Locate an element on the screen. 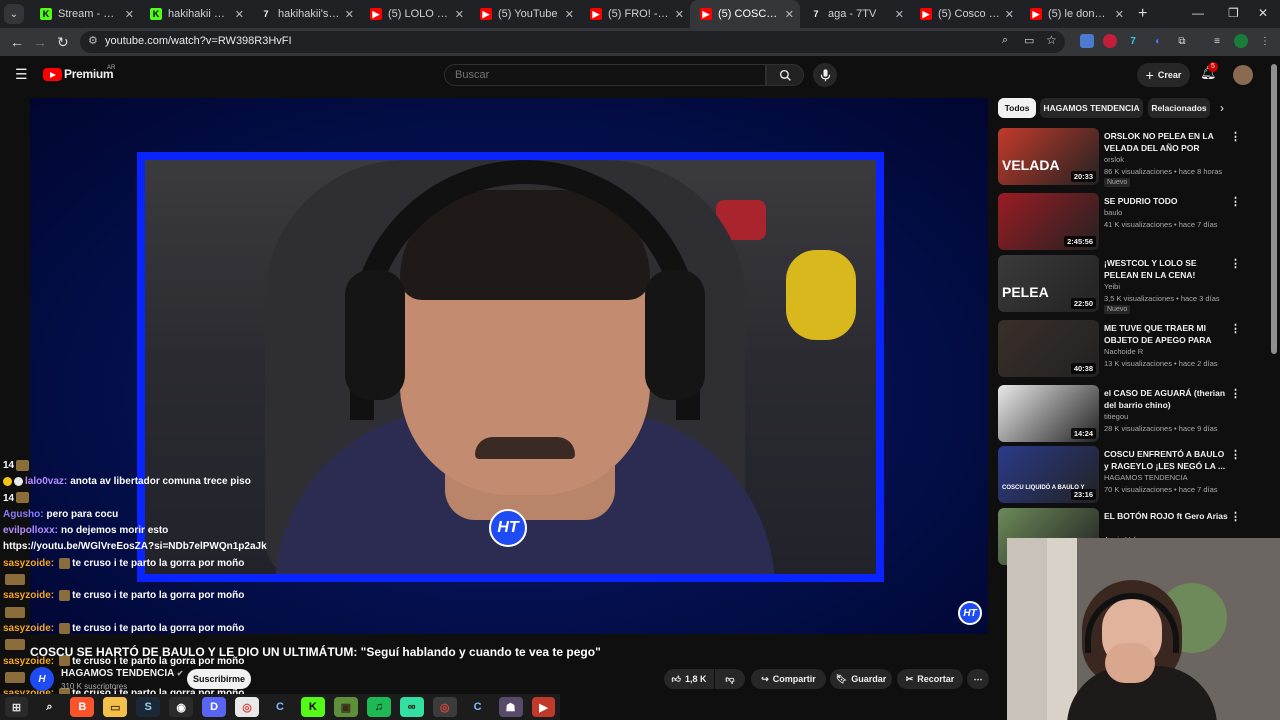 The height and width of the screenshot is (720, 1280). recommended-channel-name: HAGAMOS TENDENCIA is located at coordinates (1146, 477).